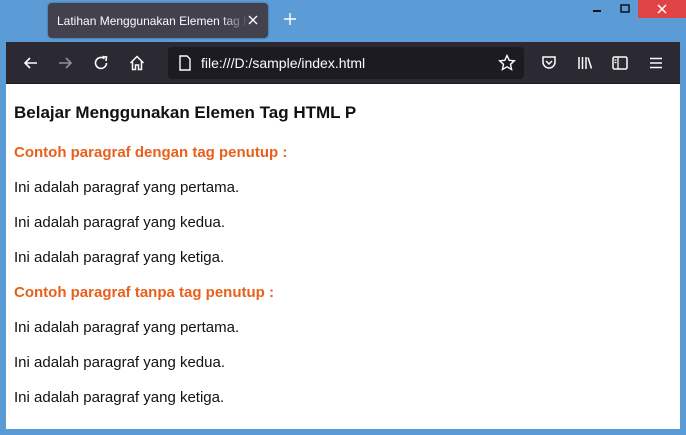  I want to click on sidebar-icon, so click(620, 63).